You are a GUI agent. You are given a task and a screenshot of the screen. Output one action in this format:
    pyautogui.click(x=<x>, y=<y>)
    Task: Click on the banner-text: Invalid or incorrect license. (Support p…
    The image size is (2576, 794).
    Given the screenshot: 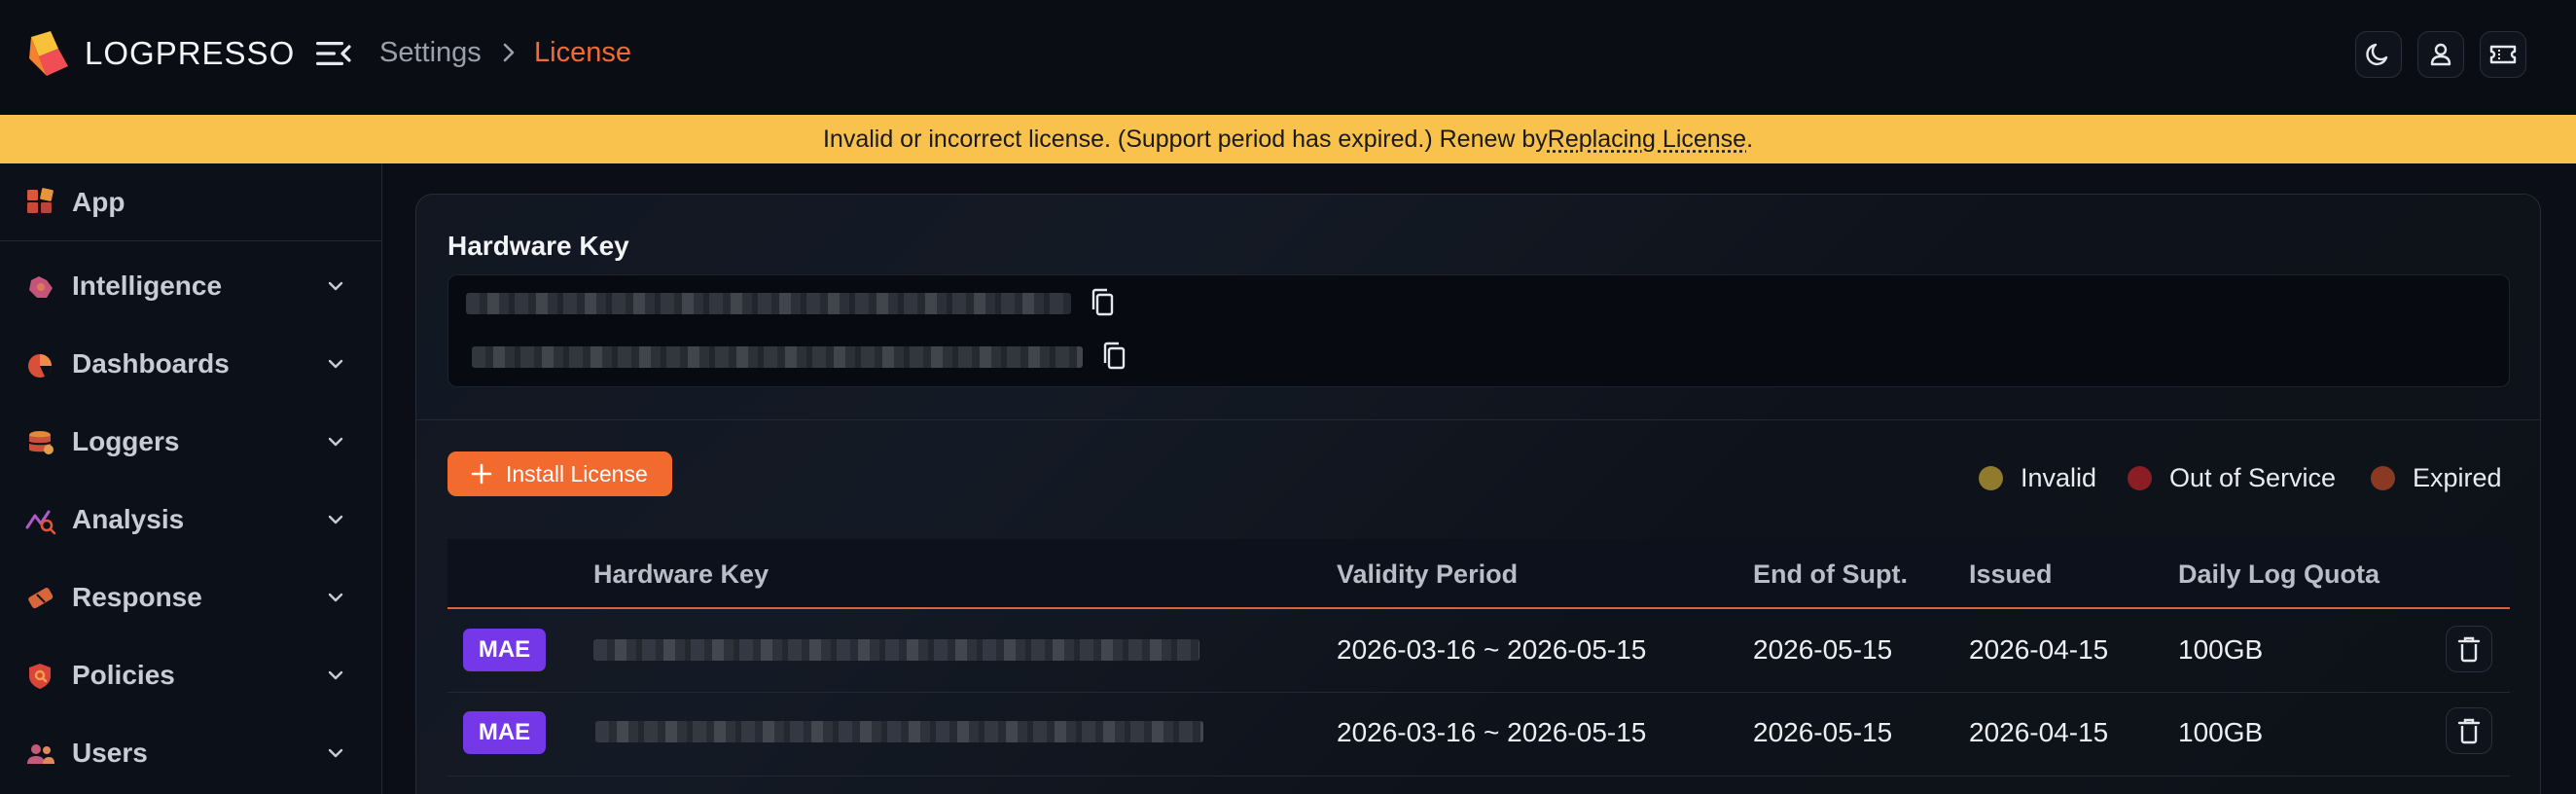 What is the action you would take?
    pyautogui.click(x=1185, y=139)
    